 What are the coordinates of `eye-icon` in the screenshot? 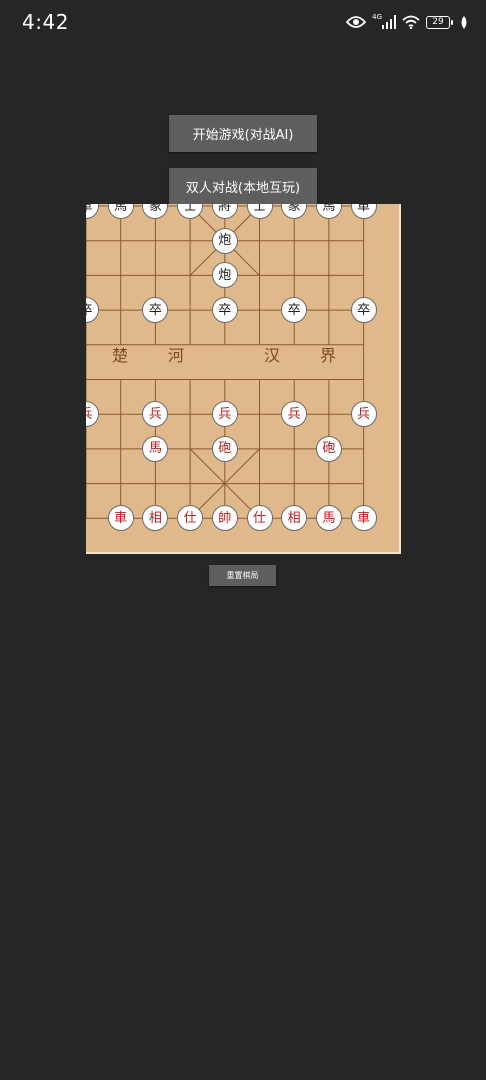 It's located at (356, 22).